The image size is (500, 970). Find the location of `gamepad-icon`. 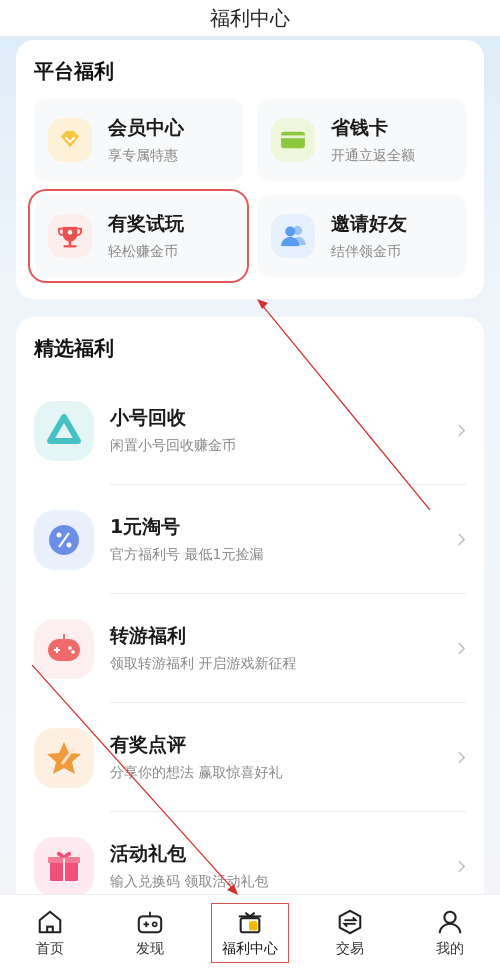

gamepad-icon is located at coordinates (64, 648).